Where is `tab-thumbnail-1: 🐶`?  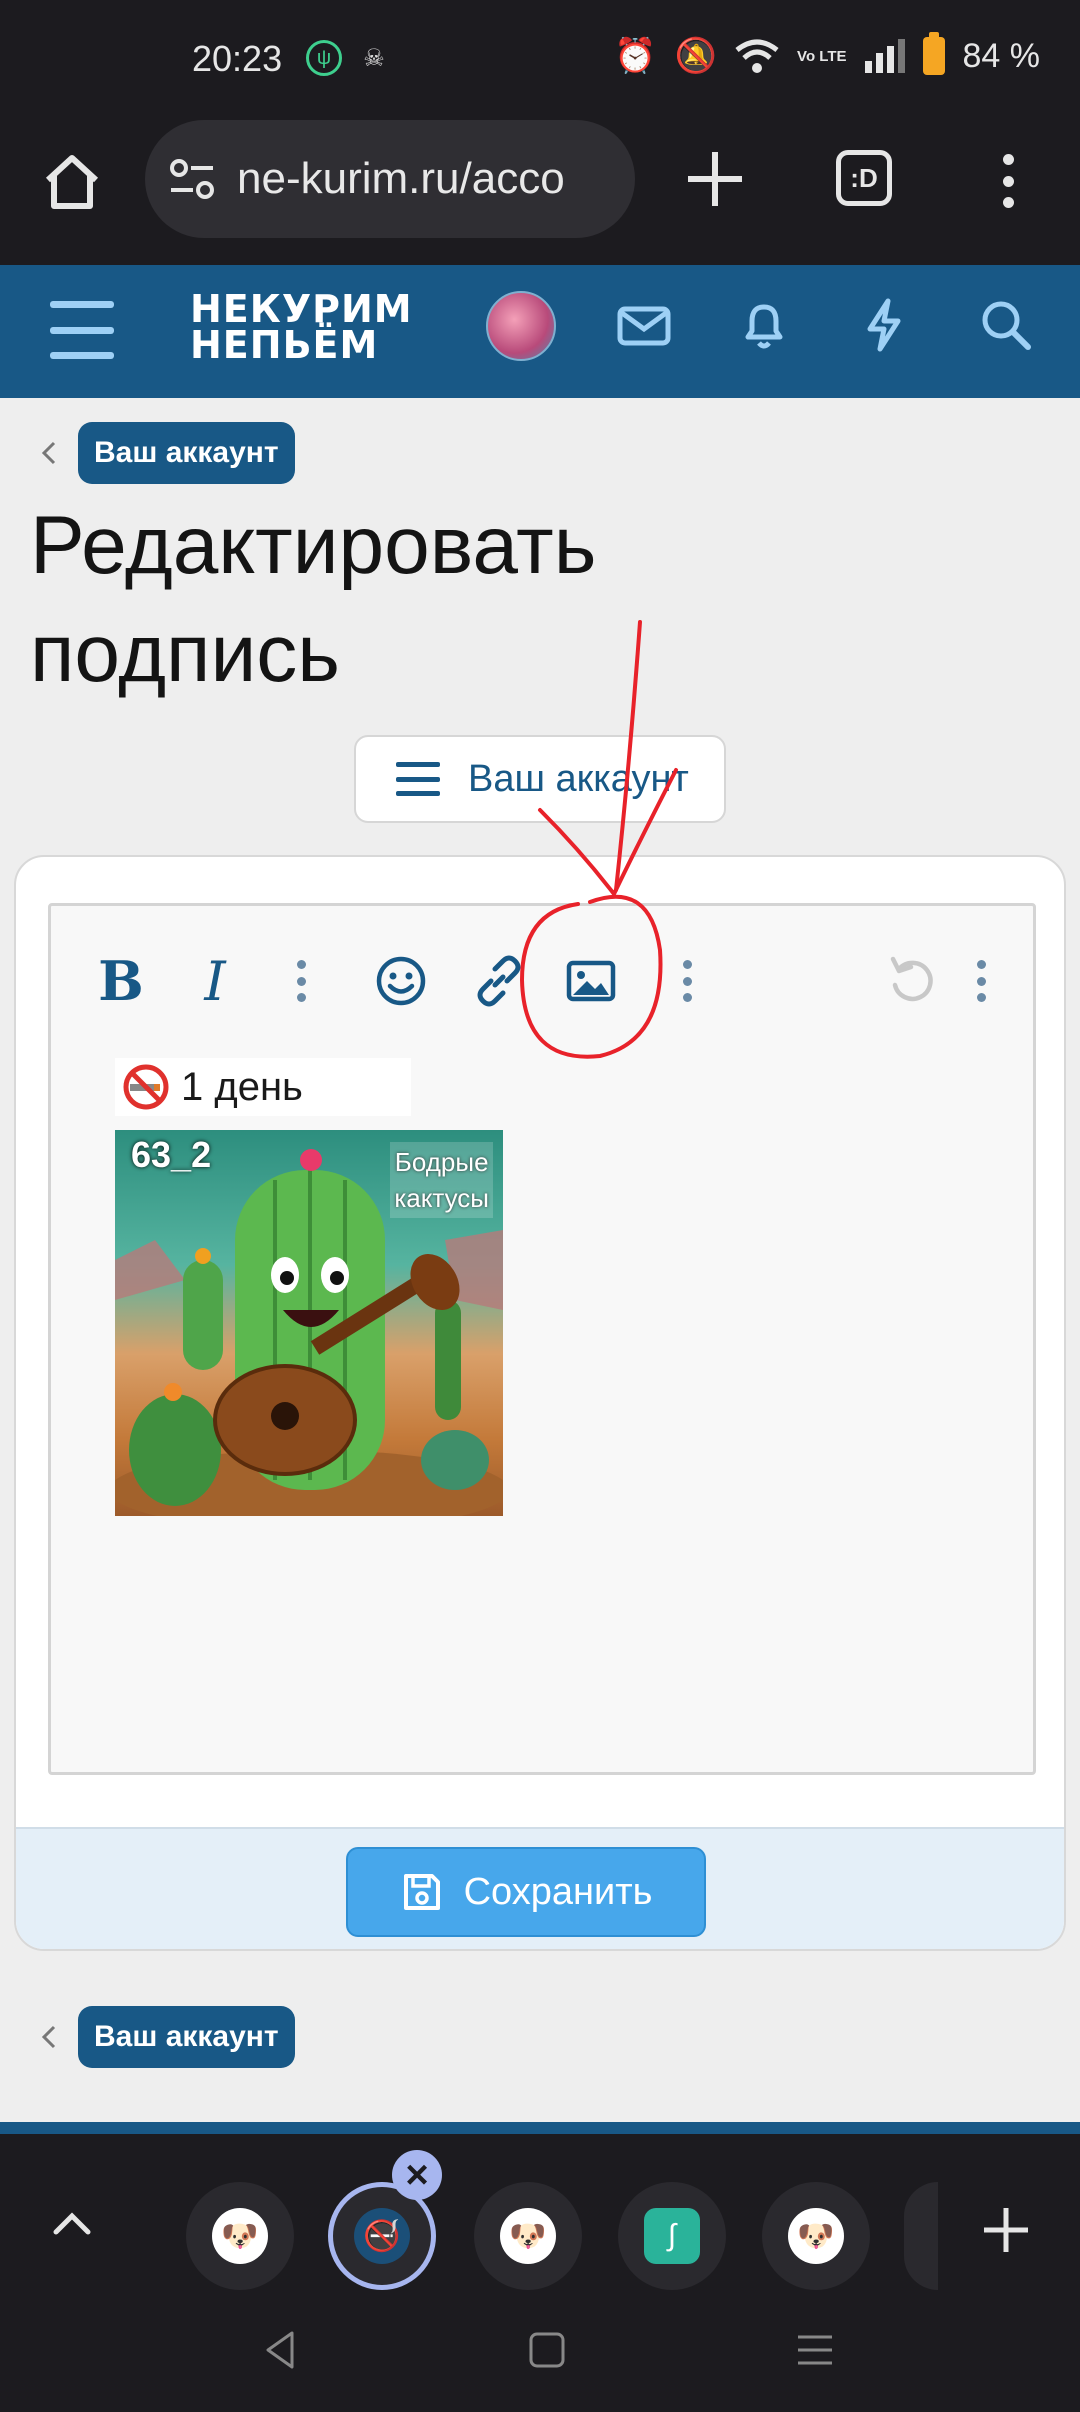
tab-thumbnail-1: 🐶 is located at coordinates (240, 2236).